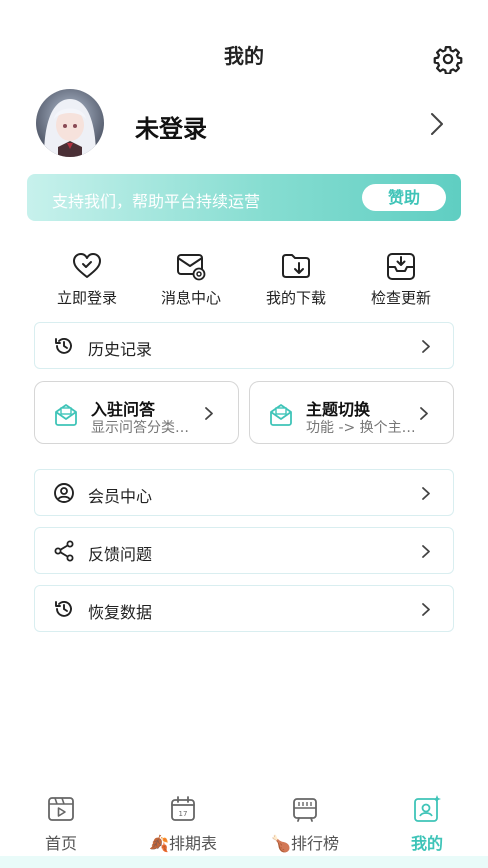 The width and height of the screenshot is (488, 868). I want to click on sponsor-banner: 支持我们，帮助平台持续运营 赞助, so click(244, 197).